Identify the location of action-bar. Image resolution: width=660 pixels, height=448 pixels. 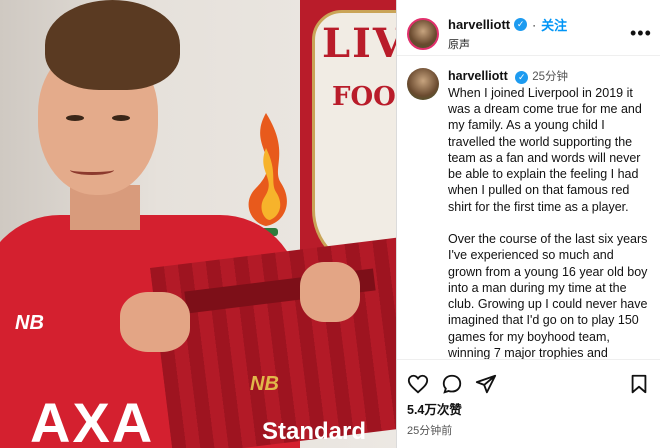
(528, 379).